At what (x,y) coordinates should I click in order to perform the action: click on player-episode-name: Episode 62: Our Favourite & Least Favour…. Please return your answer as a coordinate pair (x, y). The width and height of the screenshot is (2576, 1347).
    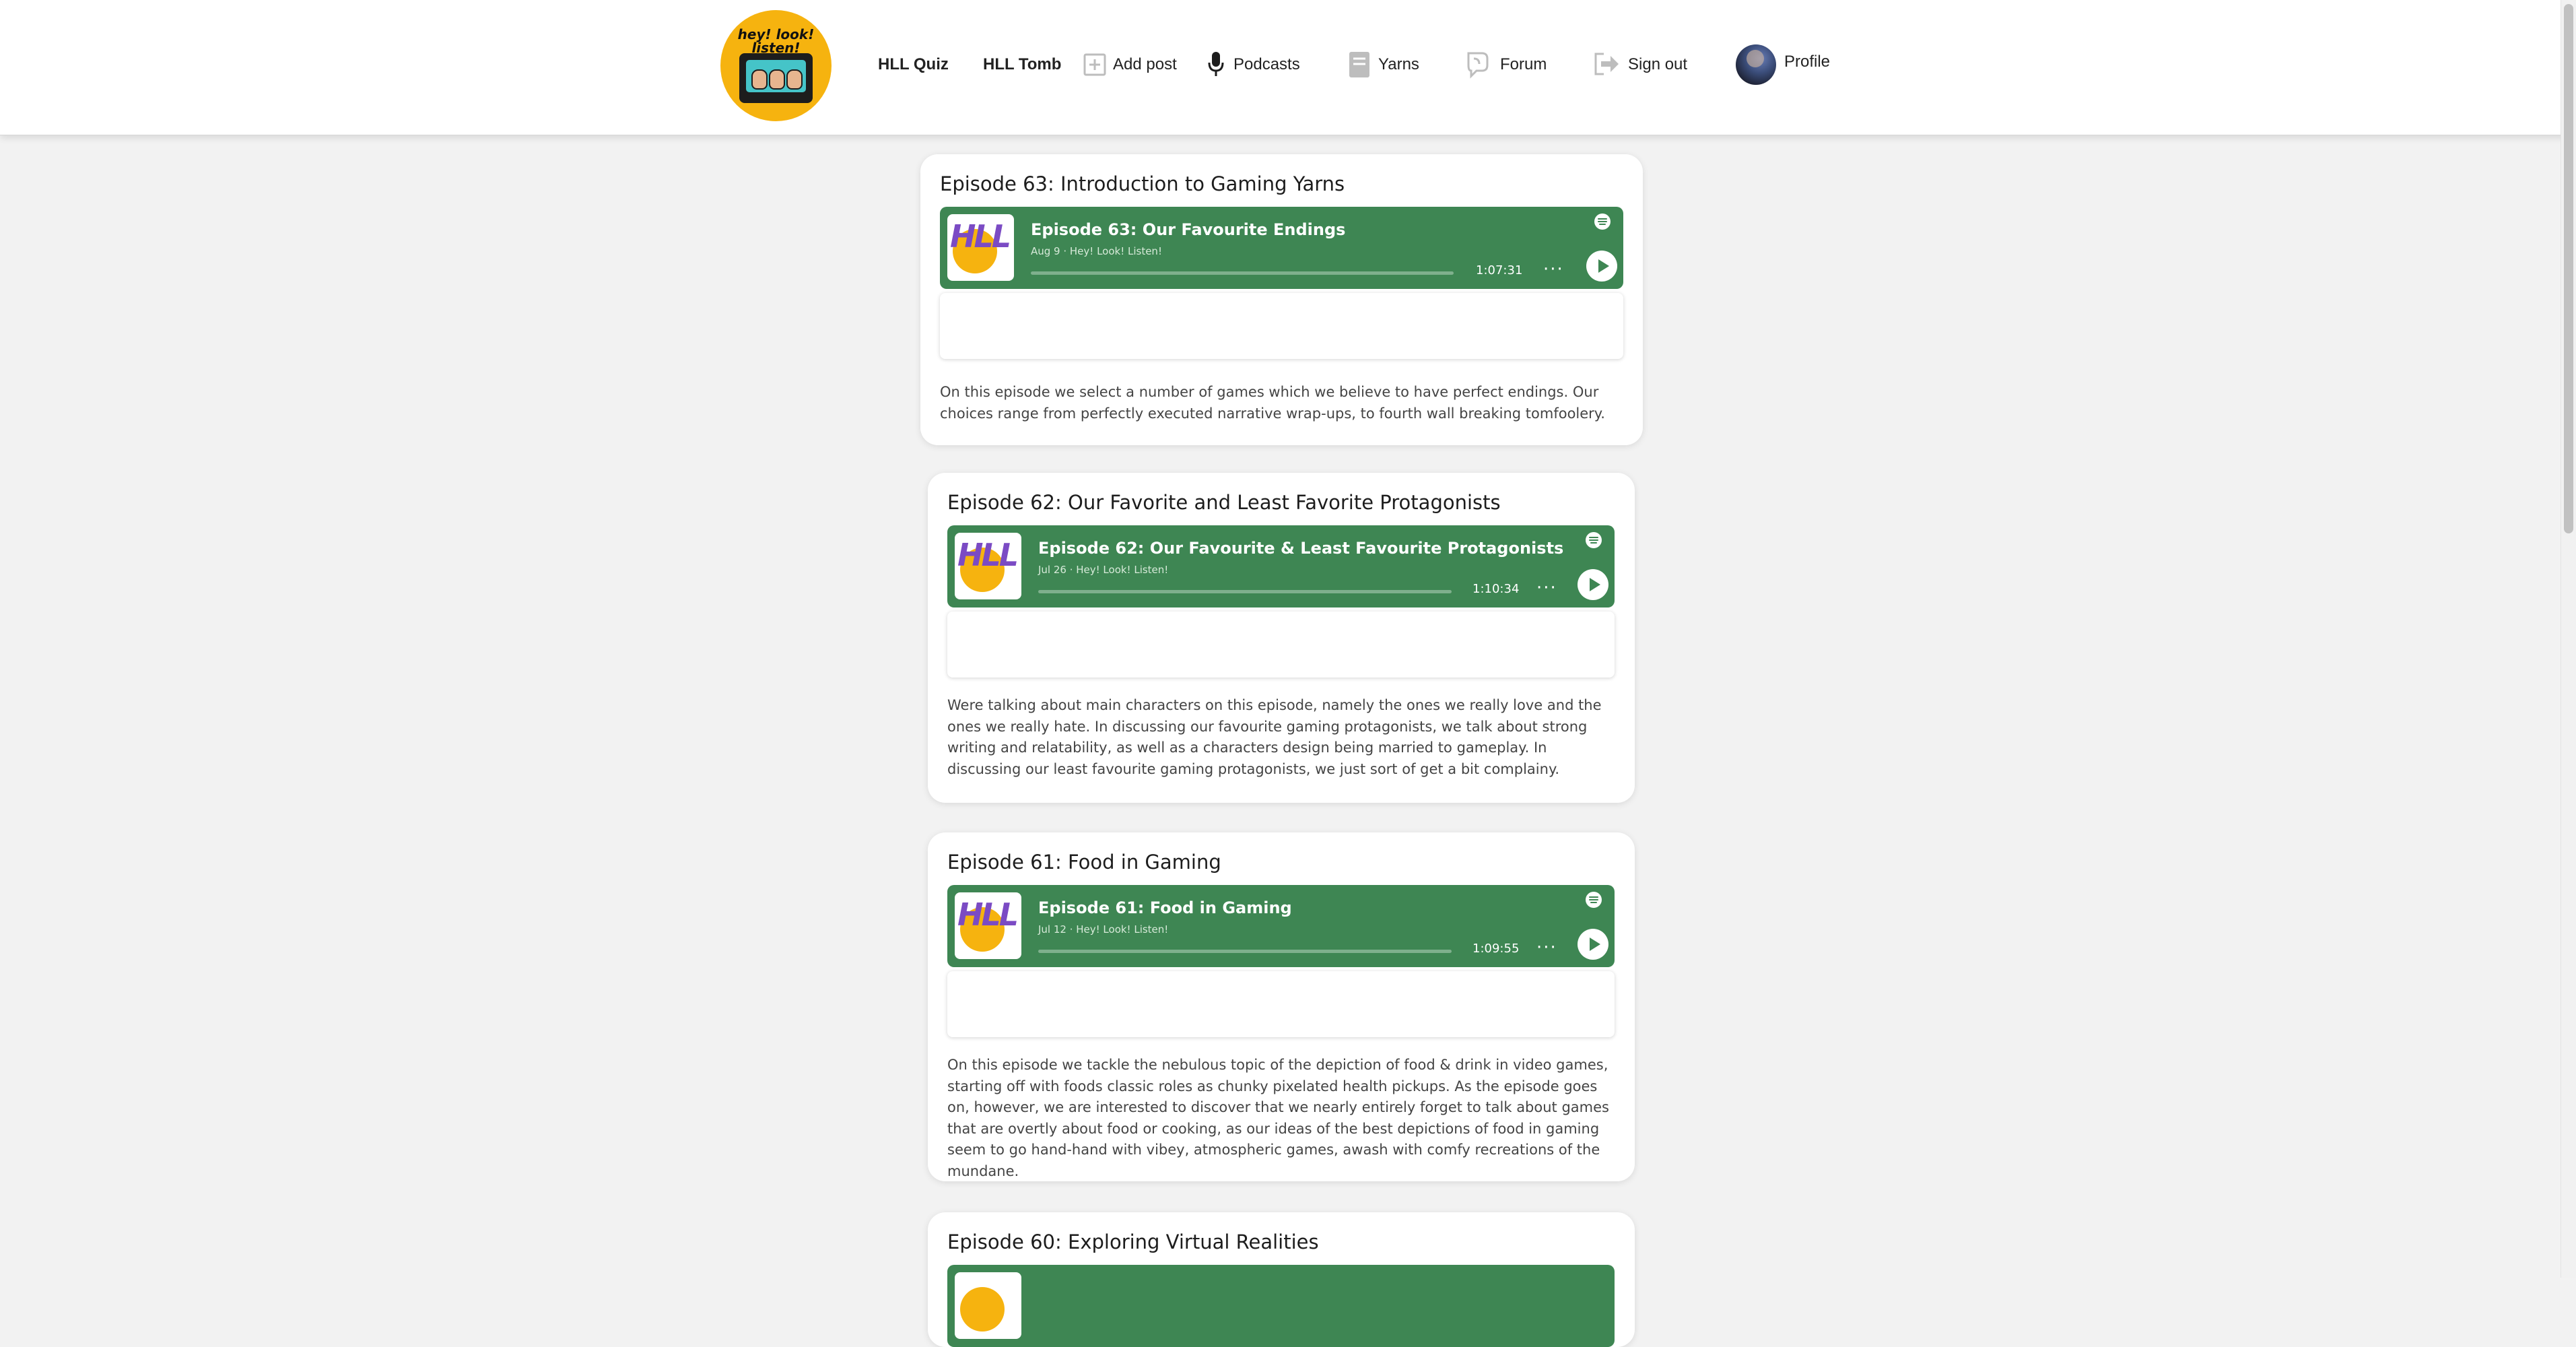
    Looking at the image, I should click on (1300, 548).